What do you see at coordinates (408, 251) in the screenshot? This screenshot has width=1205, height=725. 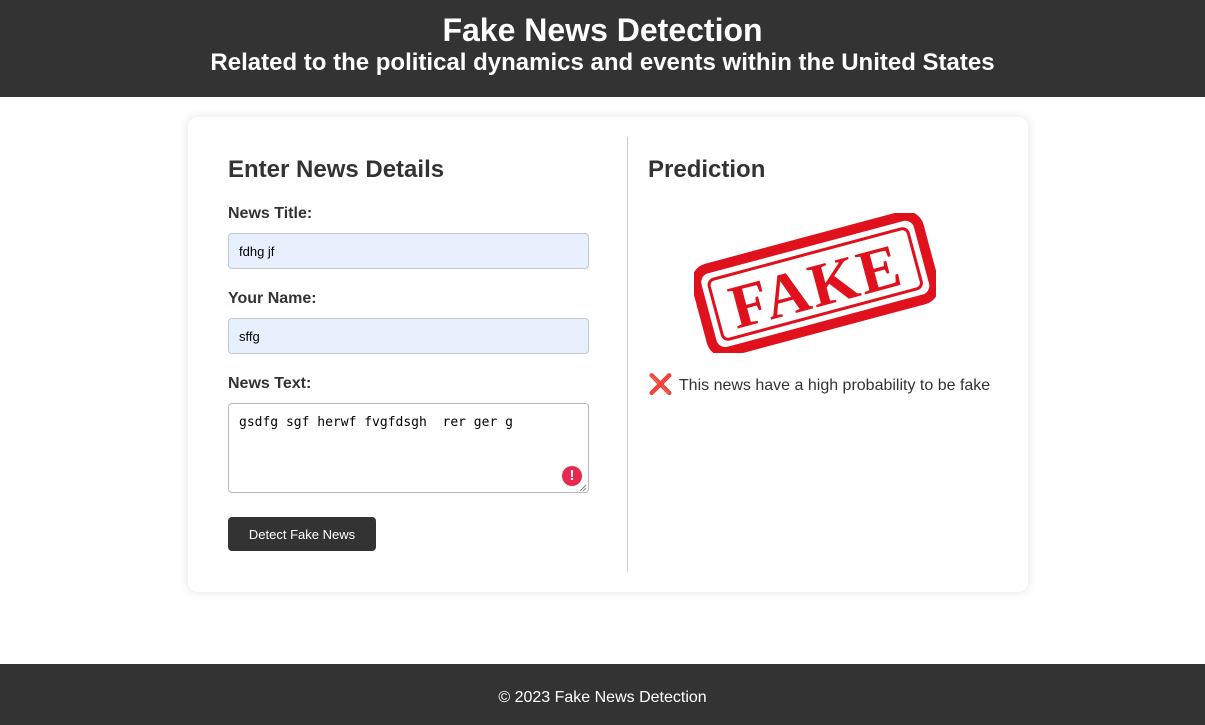 I see `news-title-input` at bounding box center [408, 251].